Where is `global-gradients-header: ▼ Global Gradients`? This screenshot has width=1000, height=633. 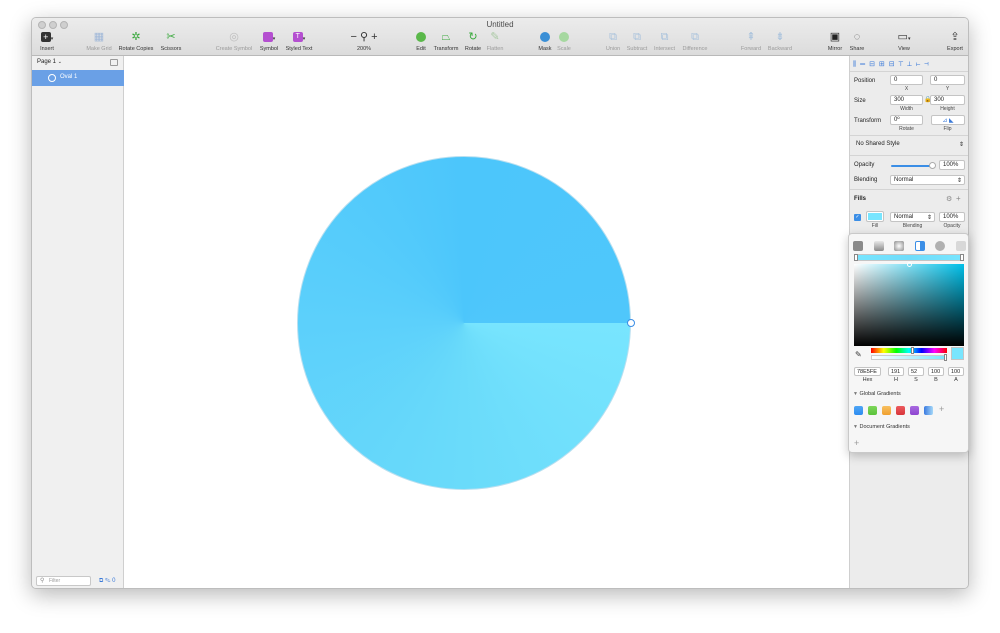 global-gradients-header: ▼ Global Gradients is located at coordinates (877, 394).